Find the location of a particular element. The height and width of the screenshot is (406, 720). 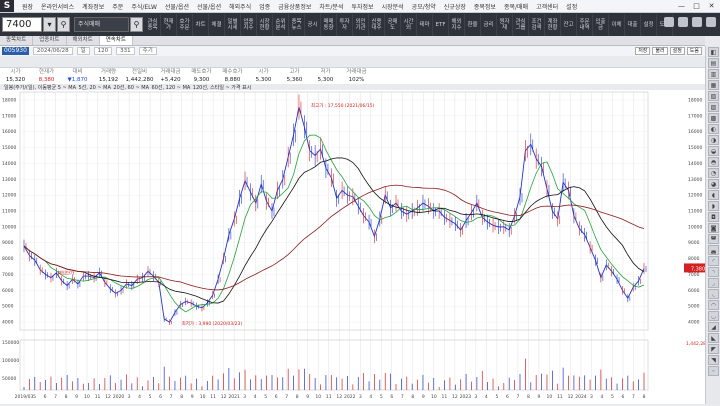

side-tool-button: ◜ is located at coordinates (713, 261).